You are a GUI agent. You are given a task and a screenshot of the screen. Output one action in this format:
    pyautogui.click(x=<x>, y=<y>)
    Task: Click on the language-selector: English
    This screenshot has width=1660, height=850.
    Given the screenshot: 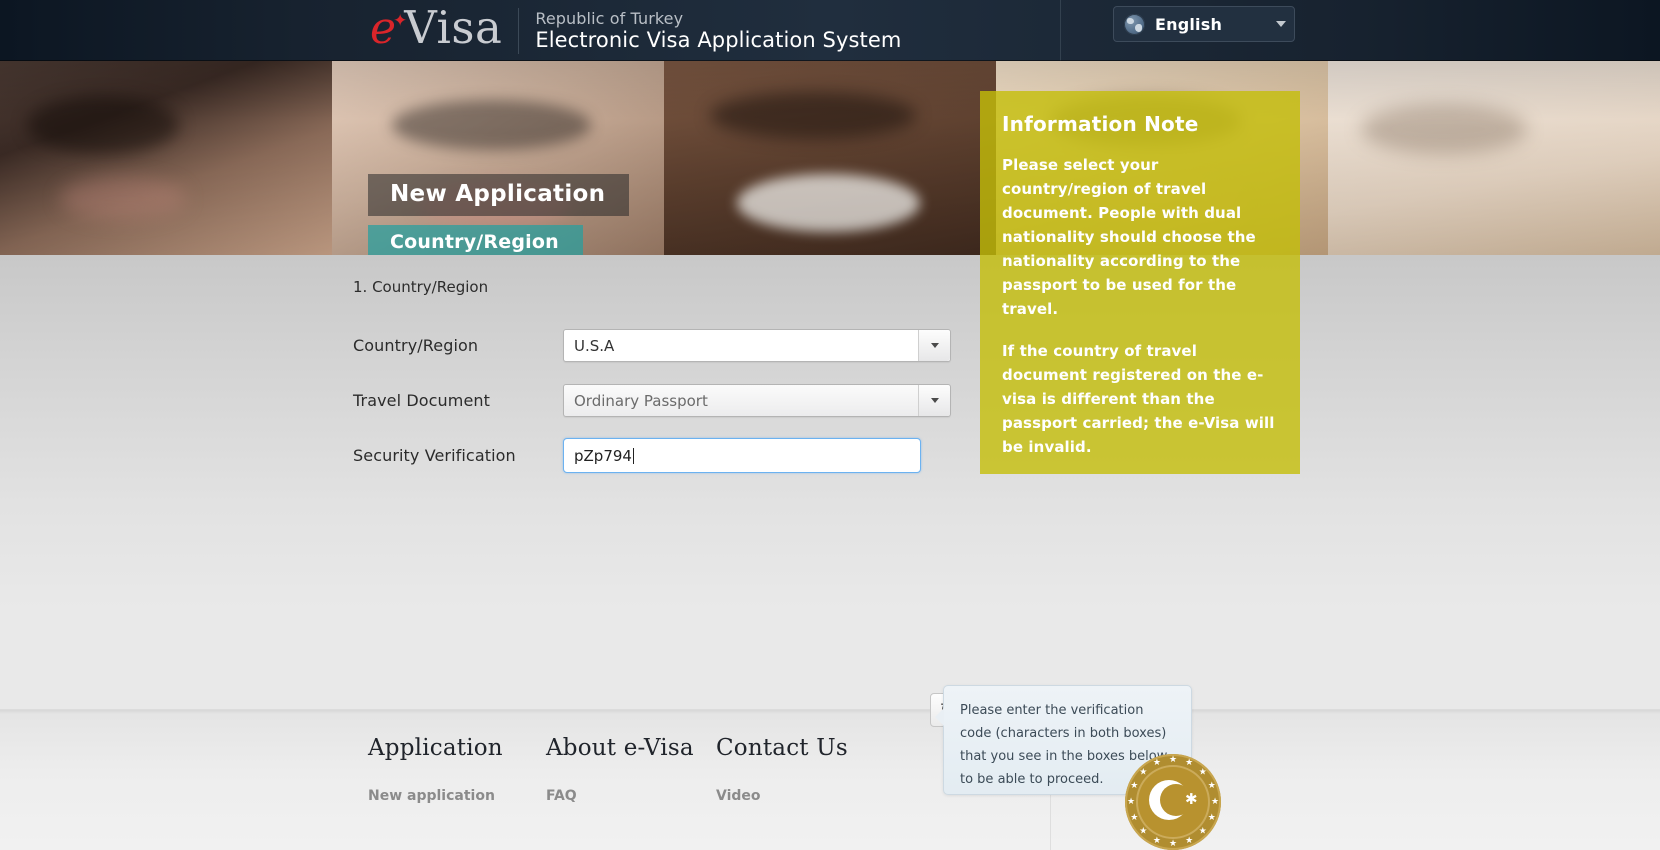 What is the action you would take?
    pyautogui.click(x=1204, y=24)
    